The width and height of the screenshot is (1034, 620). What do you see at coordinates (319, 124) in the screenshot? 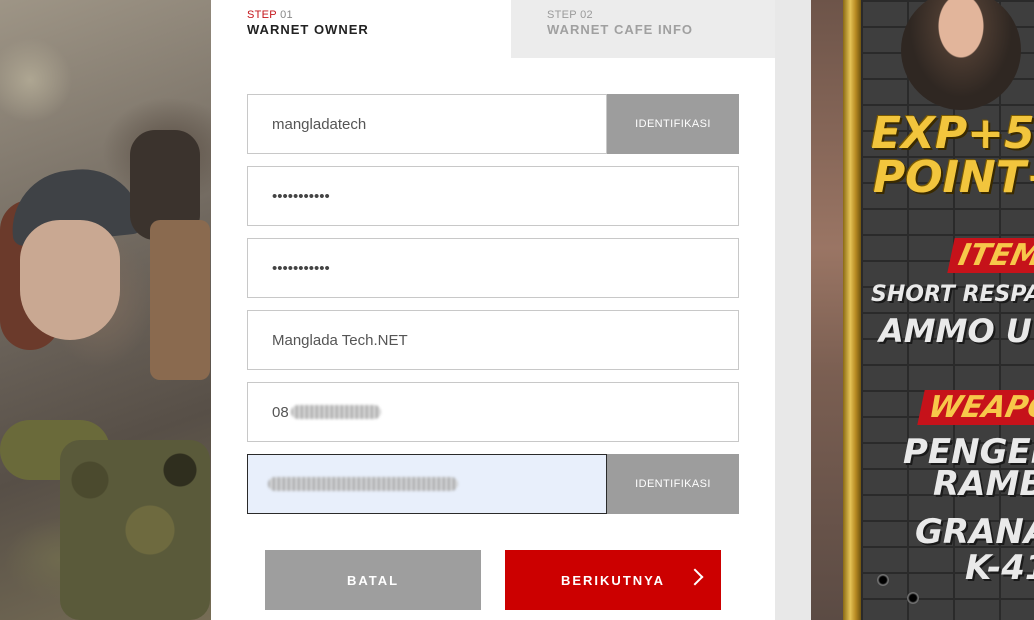
I see `username-value: mangladatech` at bounding box center [319, 124].